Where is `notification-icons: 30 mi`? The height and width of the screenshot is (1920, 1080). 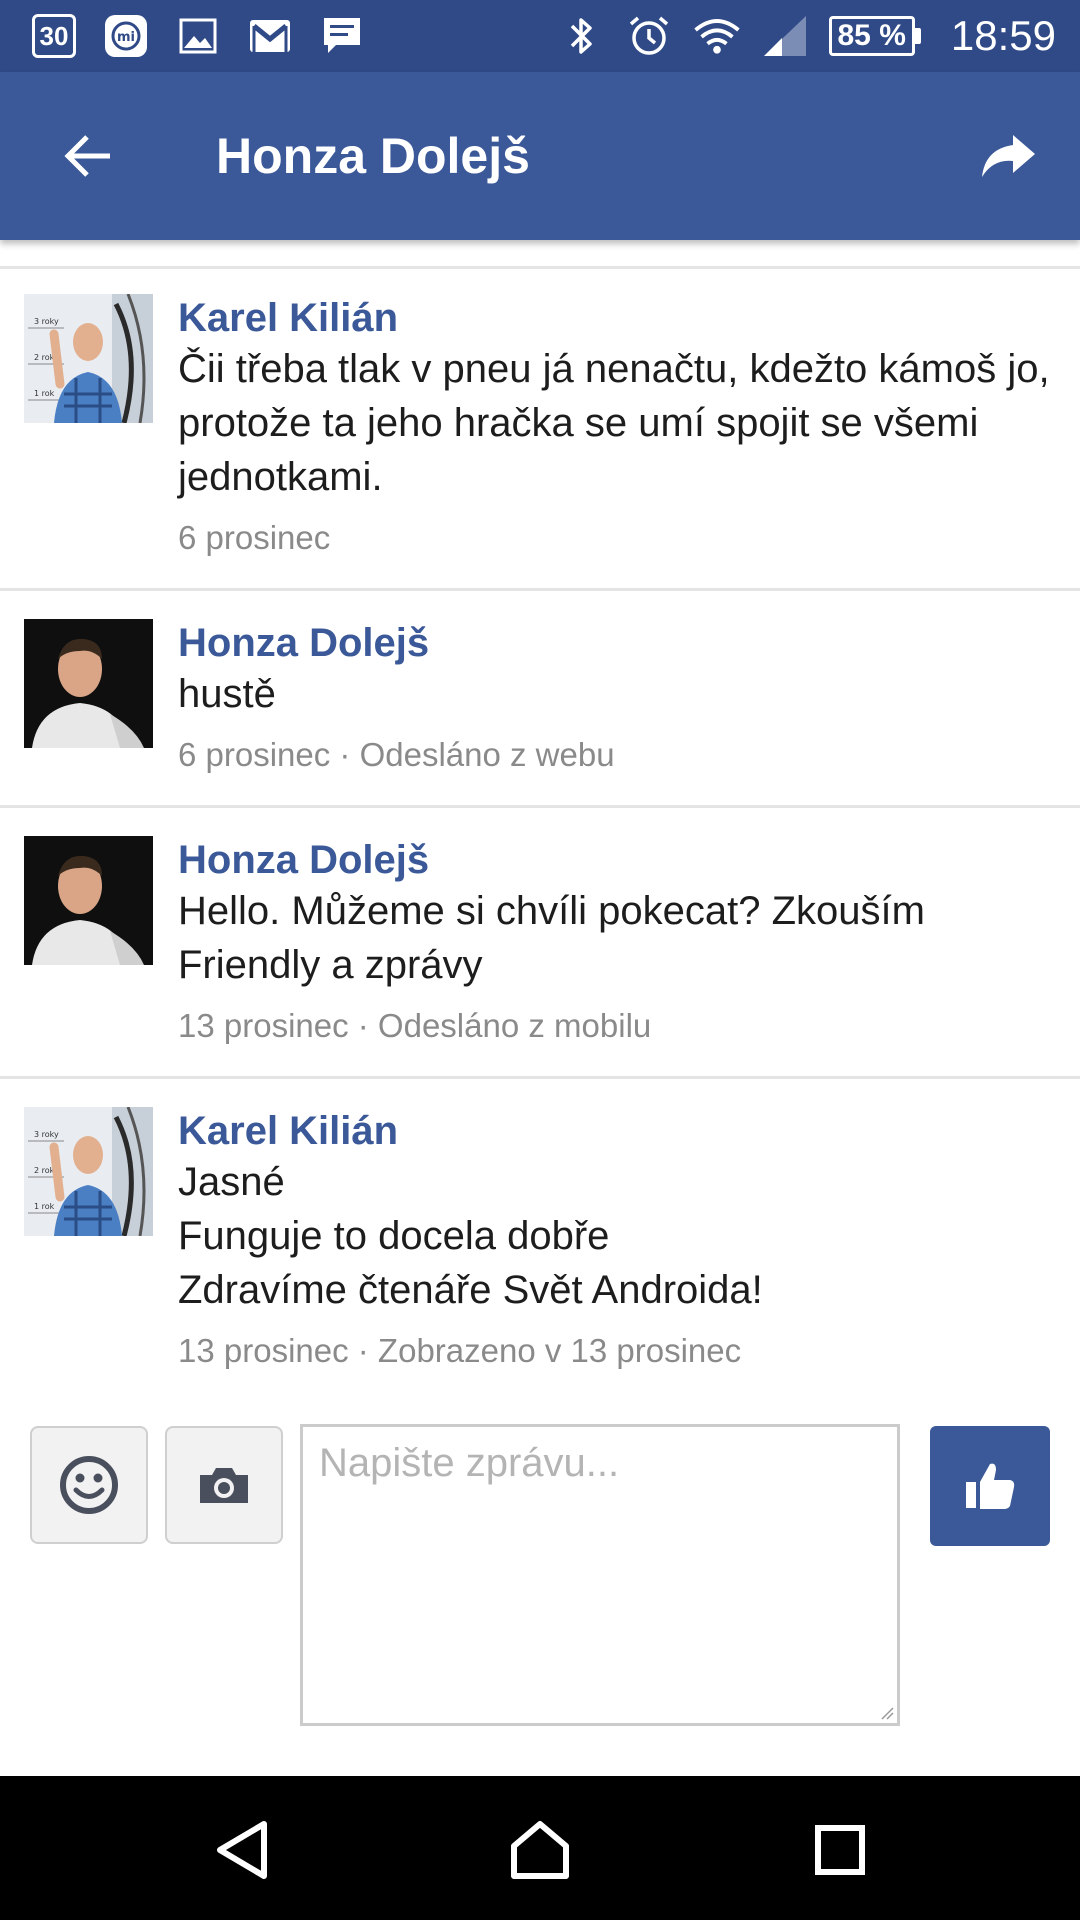 notification-icons: 30 mi is located at coordinates (198, 36).